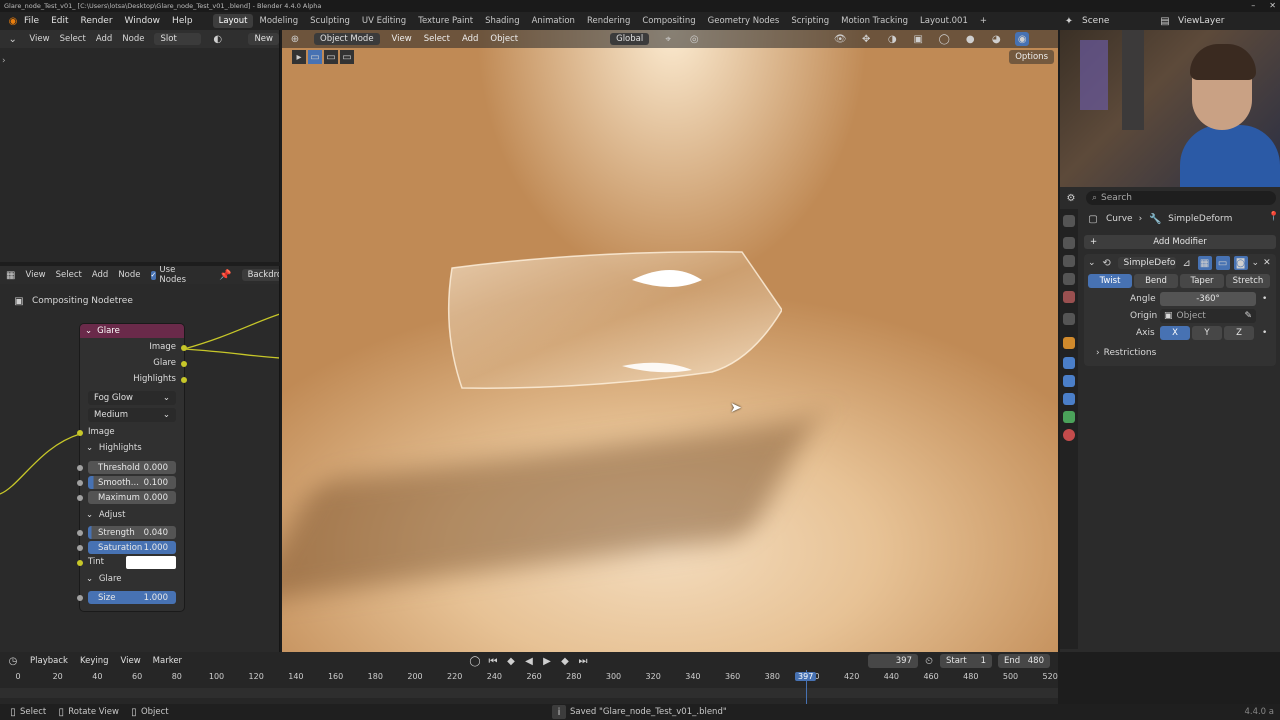 The image size is (1280, 720). What do you see at coordinates (1092, 263) in the screenshot?
I see `chevron-down-icon: ⌄` at bounding box center [1092, 263].